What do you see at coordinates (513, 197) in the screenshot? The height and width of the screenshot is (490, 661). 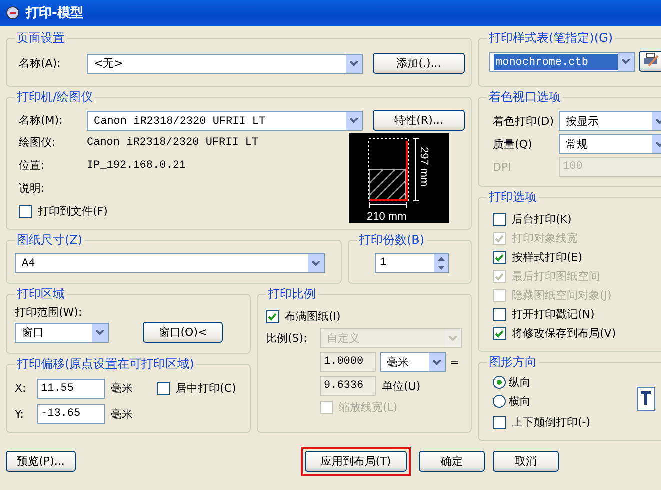 I see `group-title: 打印选项` at bounding box center [513, 197].